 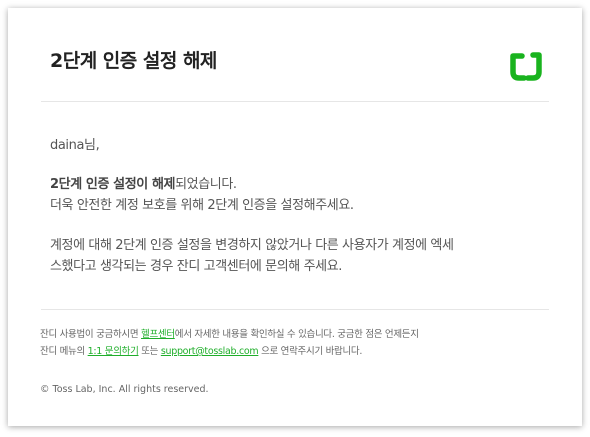 What do you see at coordinates (202, 205) in the screenshot?
I see `notice-line2: 더욱 안전한 계정 보호를 위해 2단계 인증을 설정해주세요.` at bounding box center [202, 205].